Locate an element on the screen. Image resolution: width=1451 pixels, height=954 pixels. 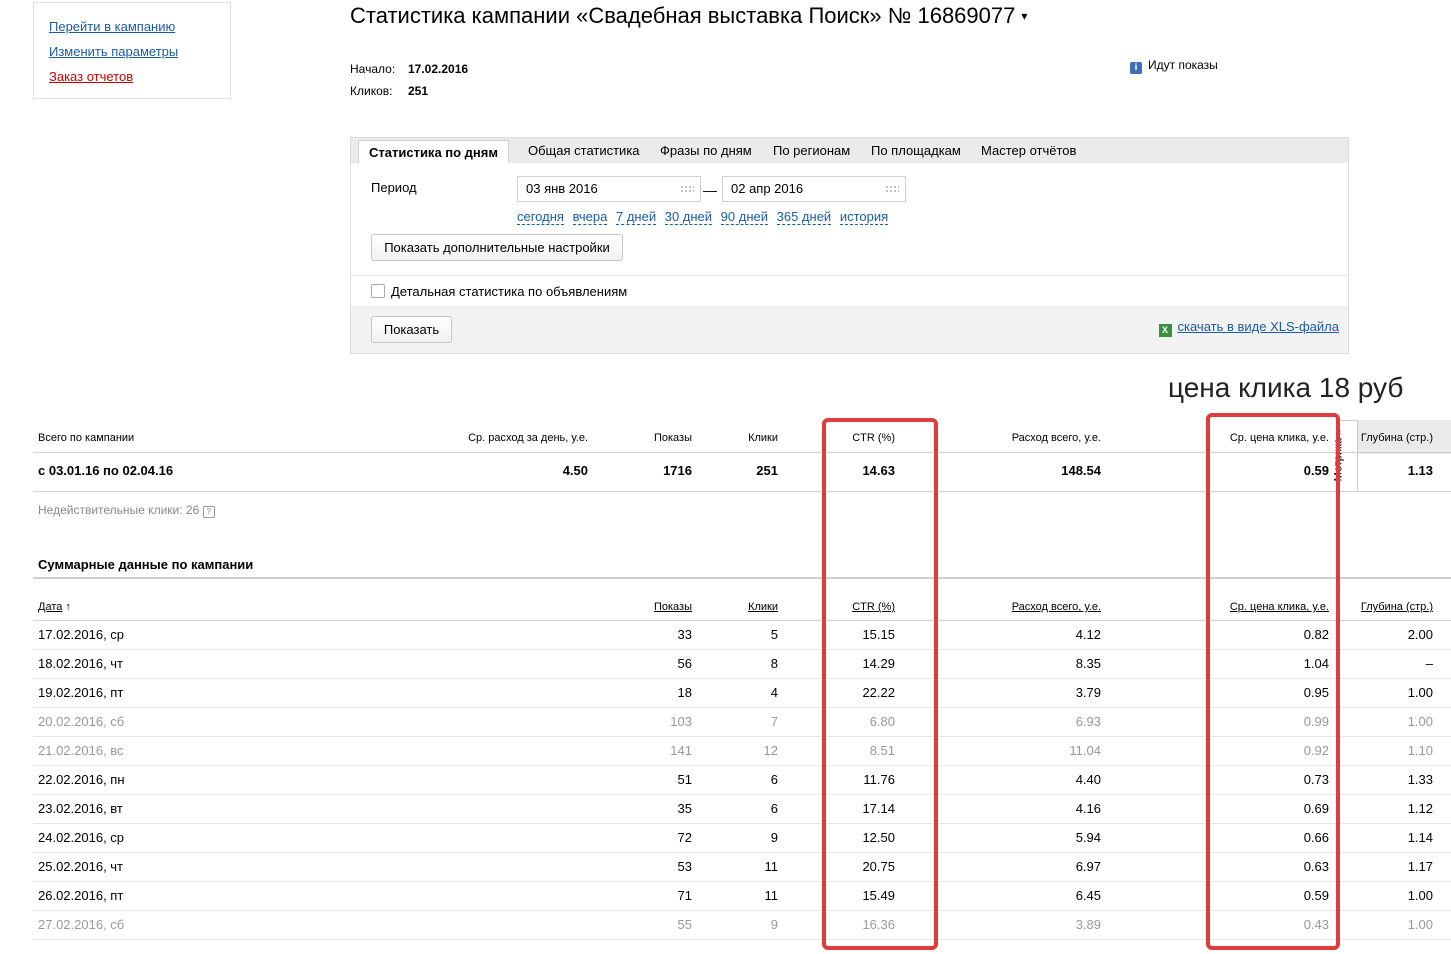
table-cell-depth: 1.17 is located at coordinates (1420, 866).